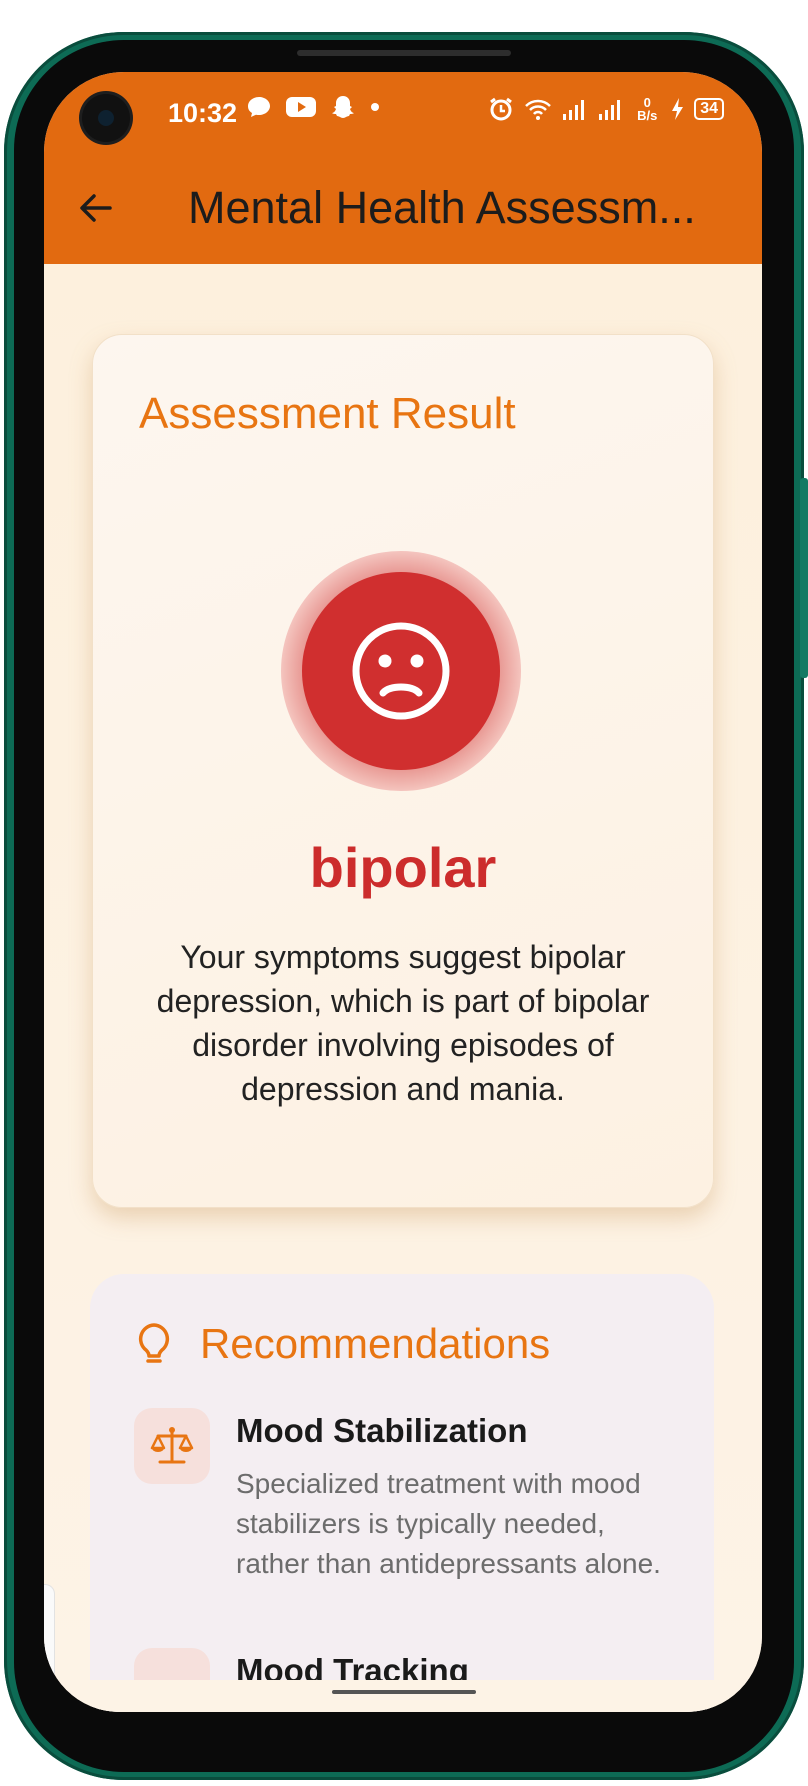  Describe the element at coordinates (154, 1343) in the screenshot. I see `lightbulb-icon` at that location.